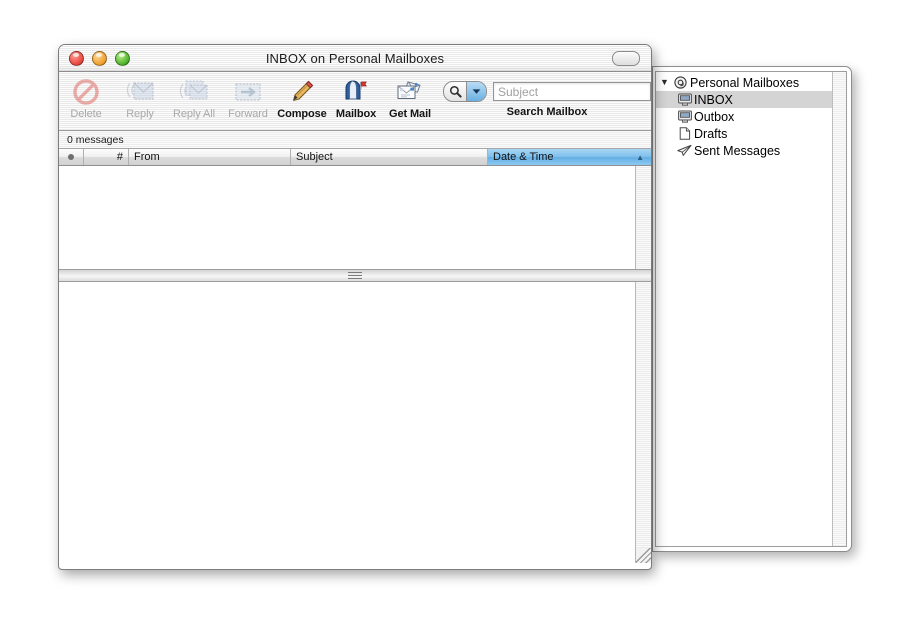 The width and height of the screenshot is (908, 634). I want to click on get-mail-label: Get Mail, so click(410, 114).